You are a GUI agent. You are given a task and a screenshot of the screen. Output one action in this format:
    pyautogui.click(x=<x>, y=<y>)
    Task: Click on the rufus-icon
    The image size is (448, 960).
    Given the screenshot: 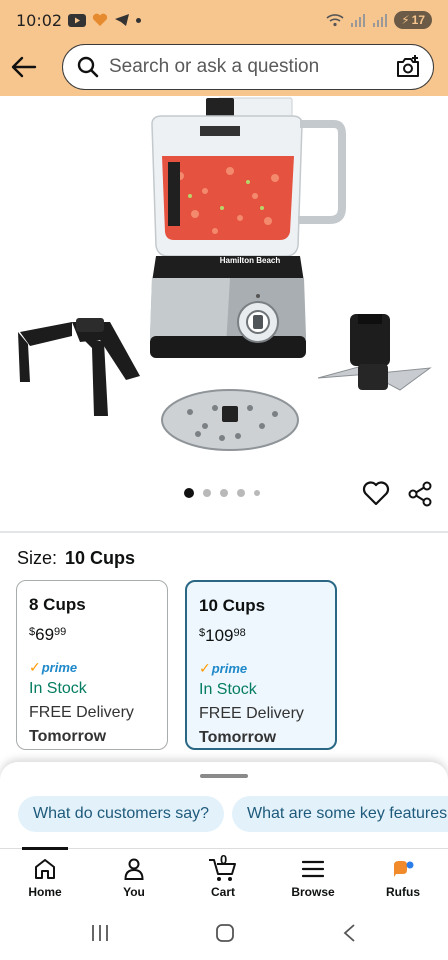 What is the action you would take?
    pyautogui.click(x=404, y=869)
    